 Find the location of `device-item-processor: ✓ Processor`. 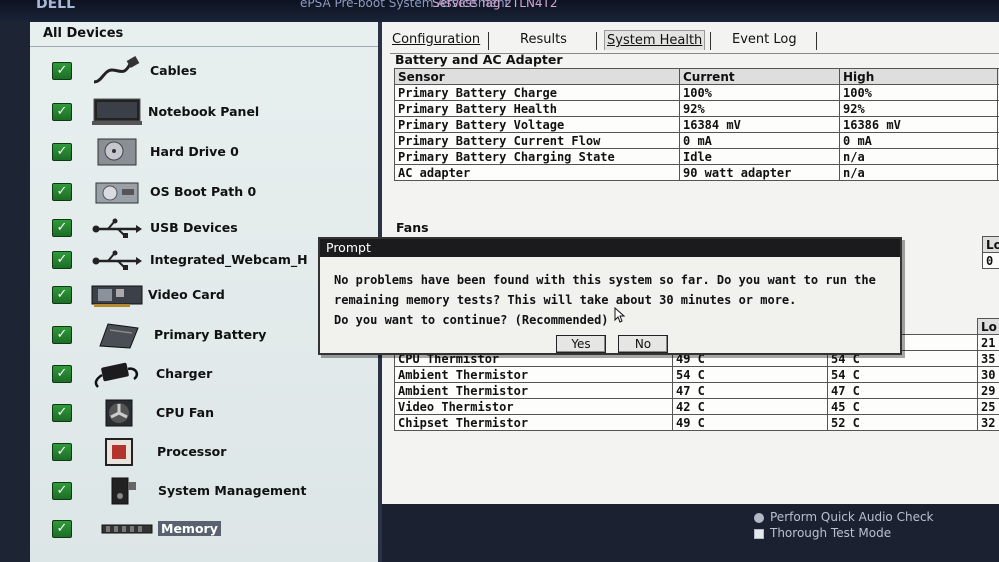

device-item-processor: ✓ Processor is located at coordinates (202, 453).